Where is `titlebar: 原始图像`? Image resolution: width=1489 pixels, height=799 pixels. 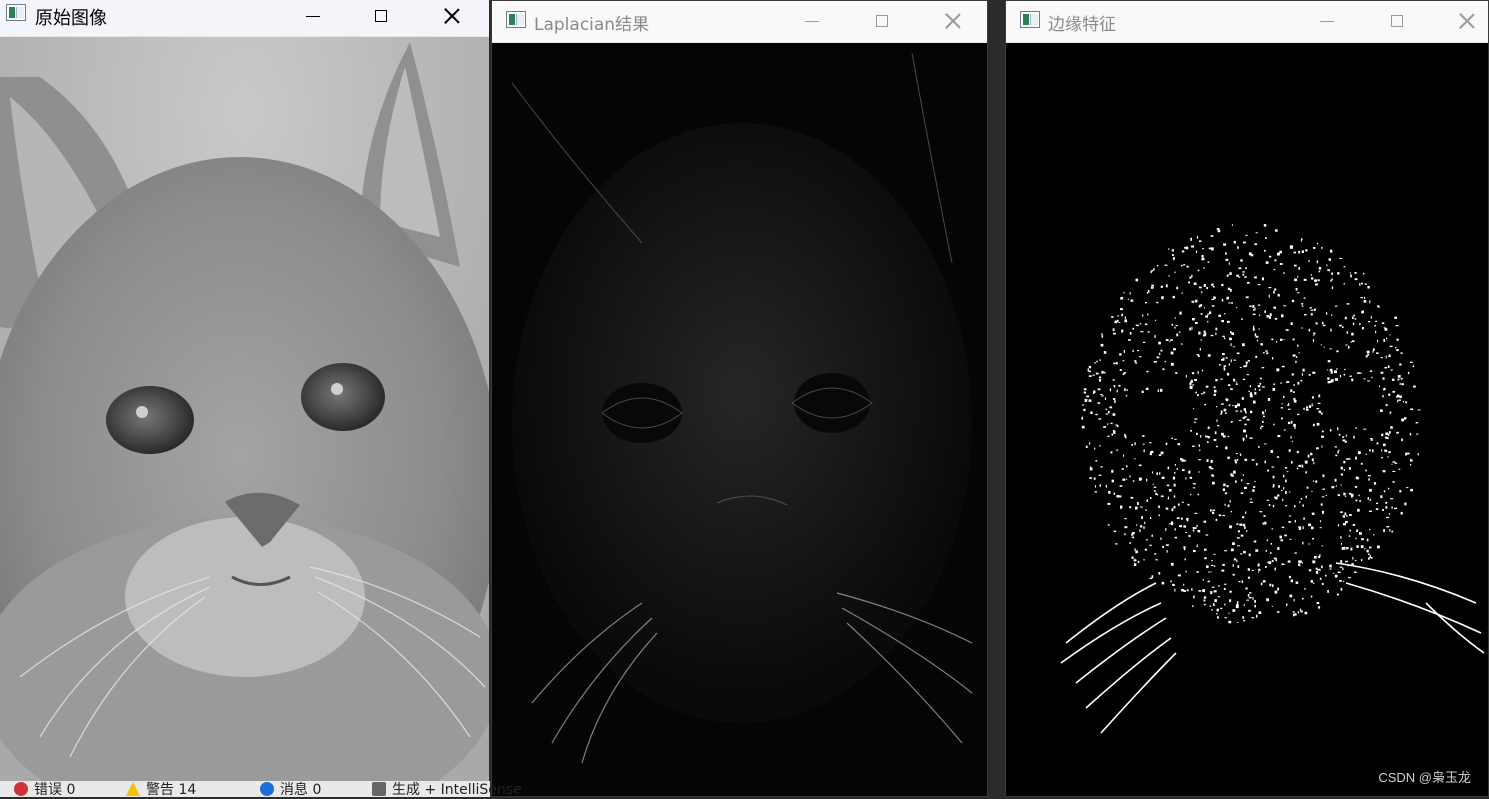 titlebar: 原始图像 is located at coordinates (244, 18).